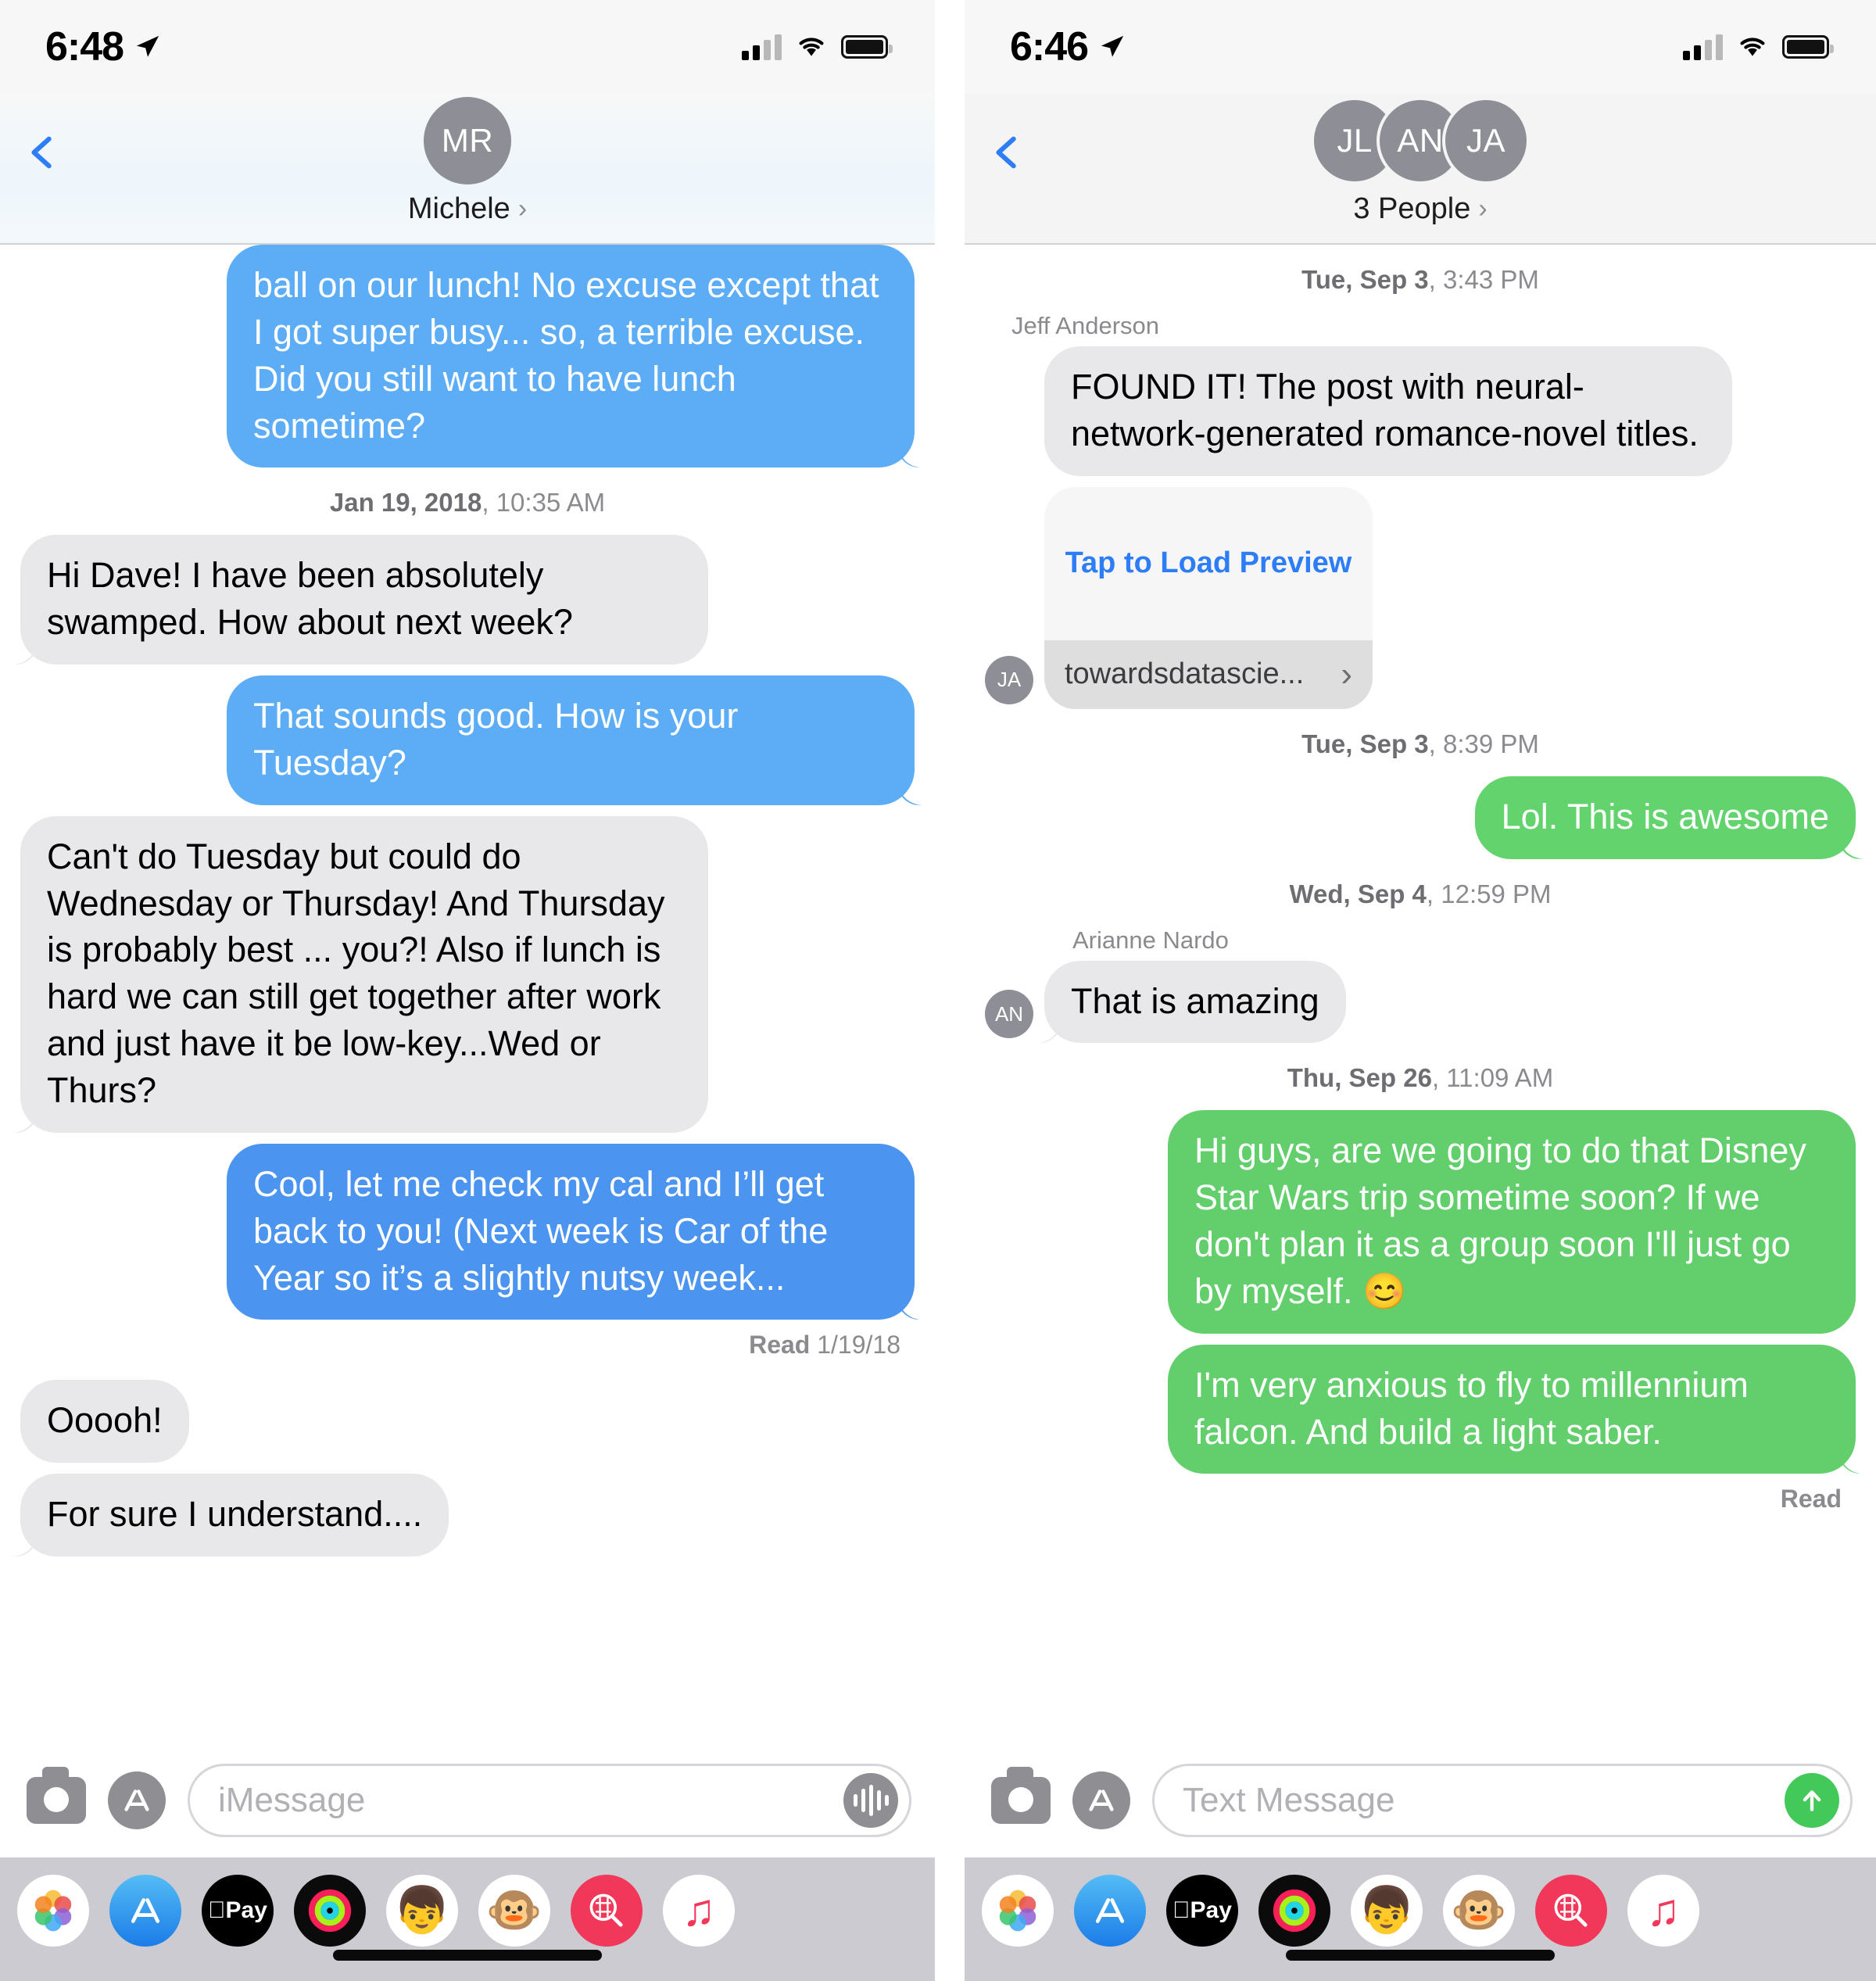 The width and height of the screenshot is (1876, 1981). Describe the element at coordinates (1420, 894) in the screenshot. I see `timestamp-divider: Wed, Sep 4, 12:59 PM` at that location.